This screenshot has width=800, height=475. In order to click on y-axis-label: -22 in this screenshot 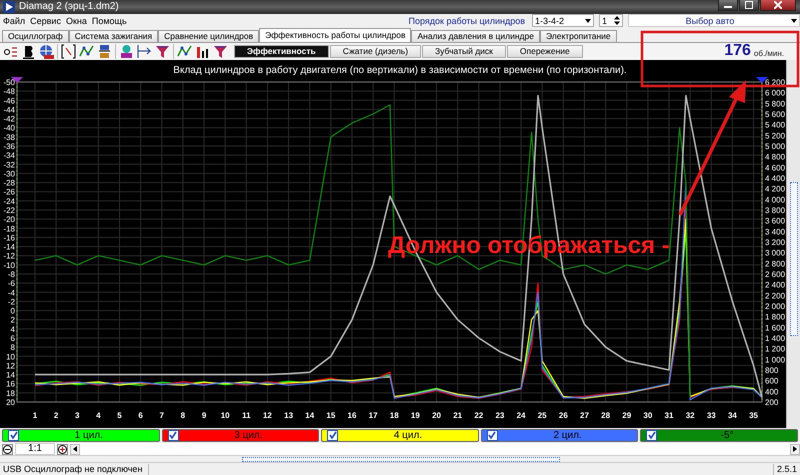, I will do `click(9, 210)`.